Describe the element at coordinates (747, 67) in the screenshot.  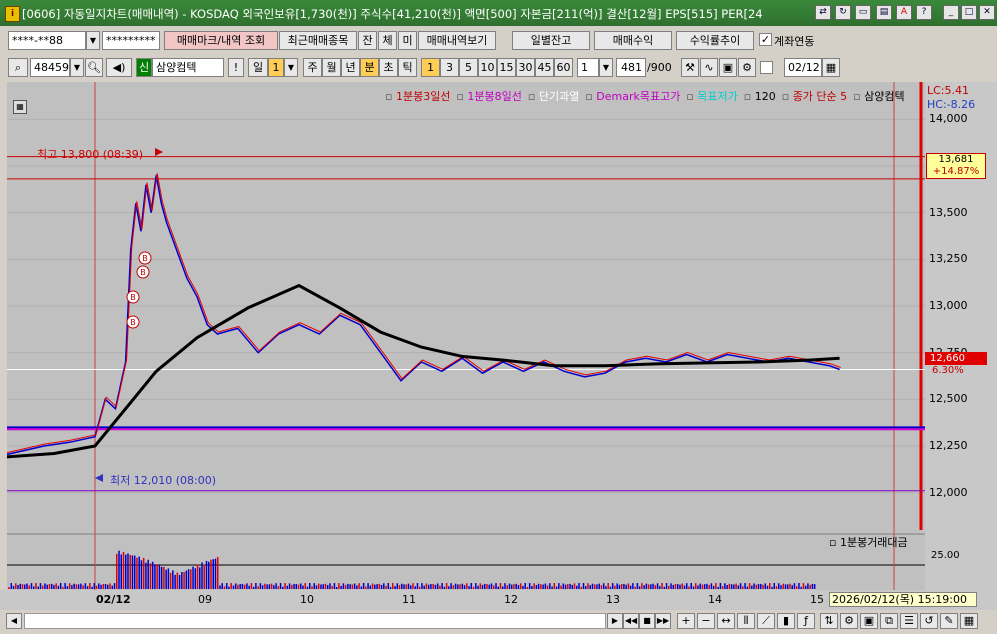
I see `settings-icon: ⚙` at that location.